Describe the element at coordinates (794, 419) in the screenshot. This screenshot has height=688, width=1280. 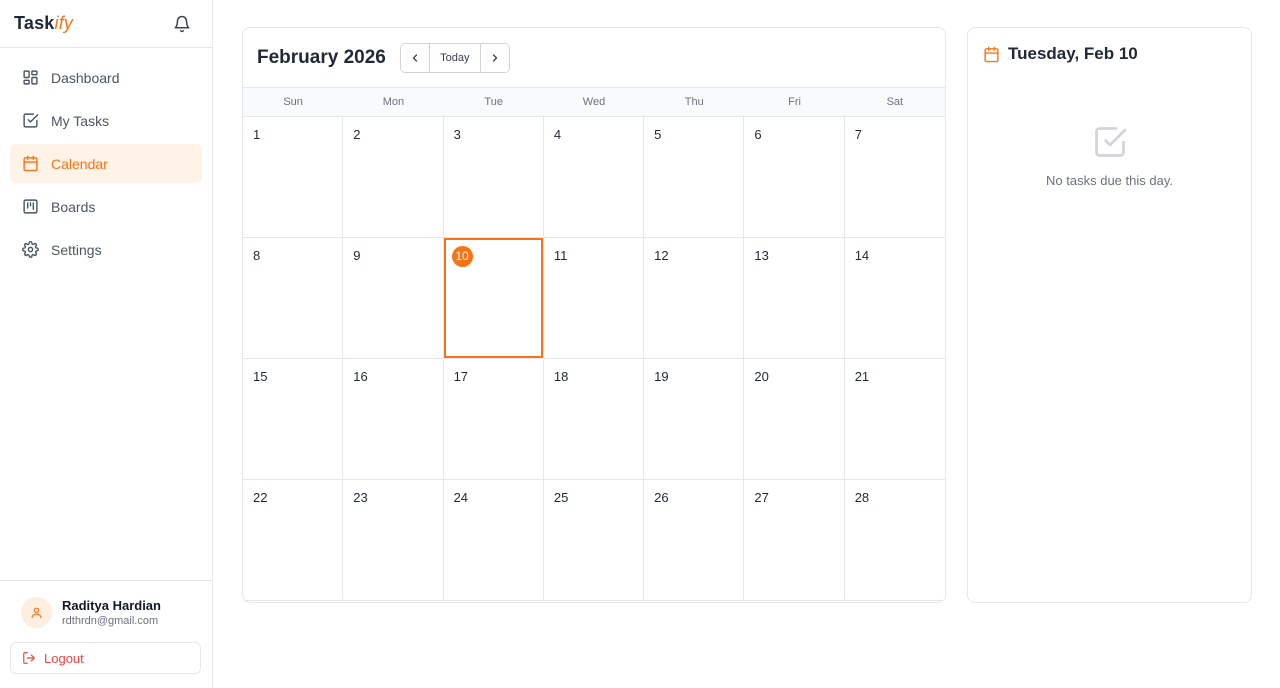
I see `day-cell: 20` at that location.